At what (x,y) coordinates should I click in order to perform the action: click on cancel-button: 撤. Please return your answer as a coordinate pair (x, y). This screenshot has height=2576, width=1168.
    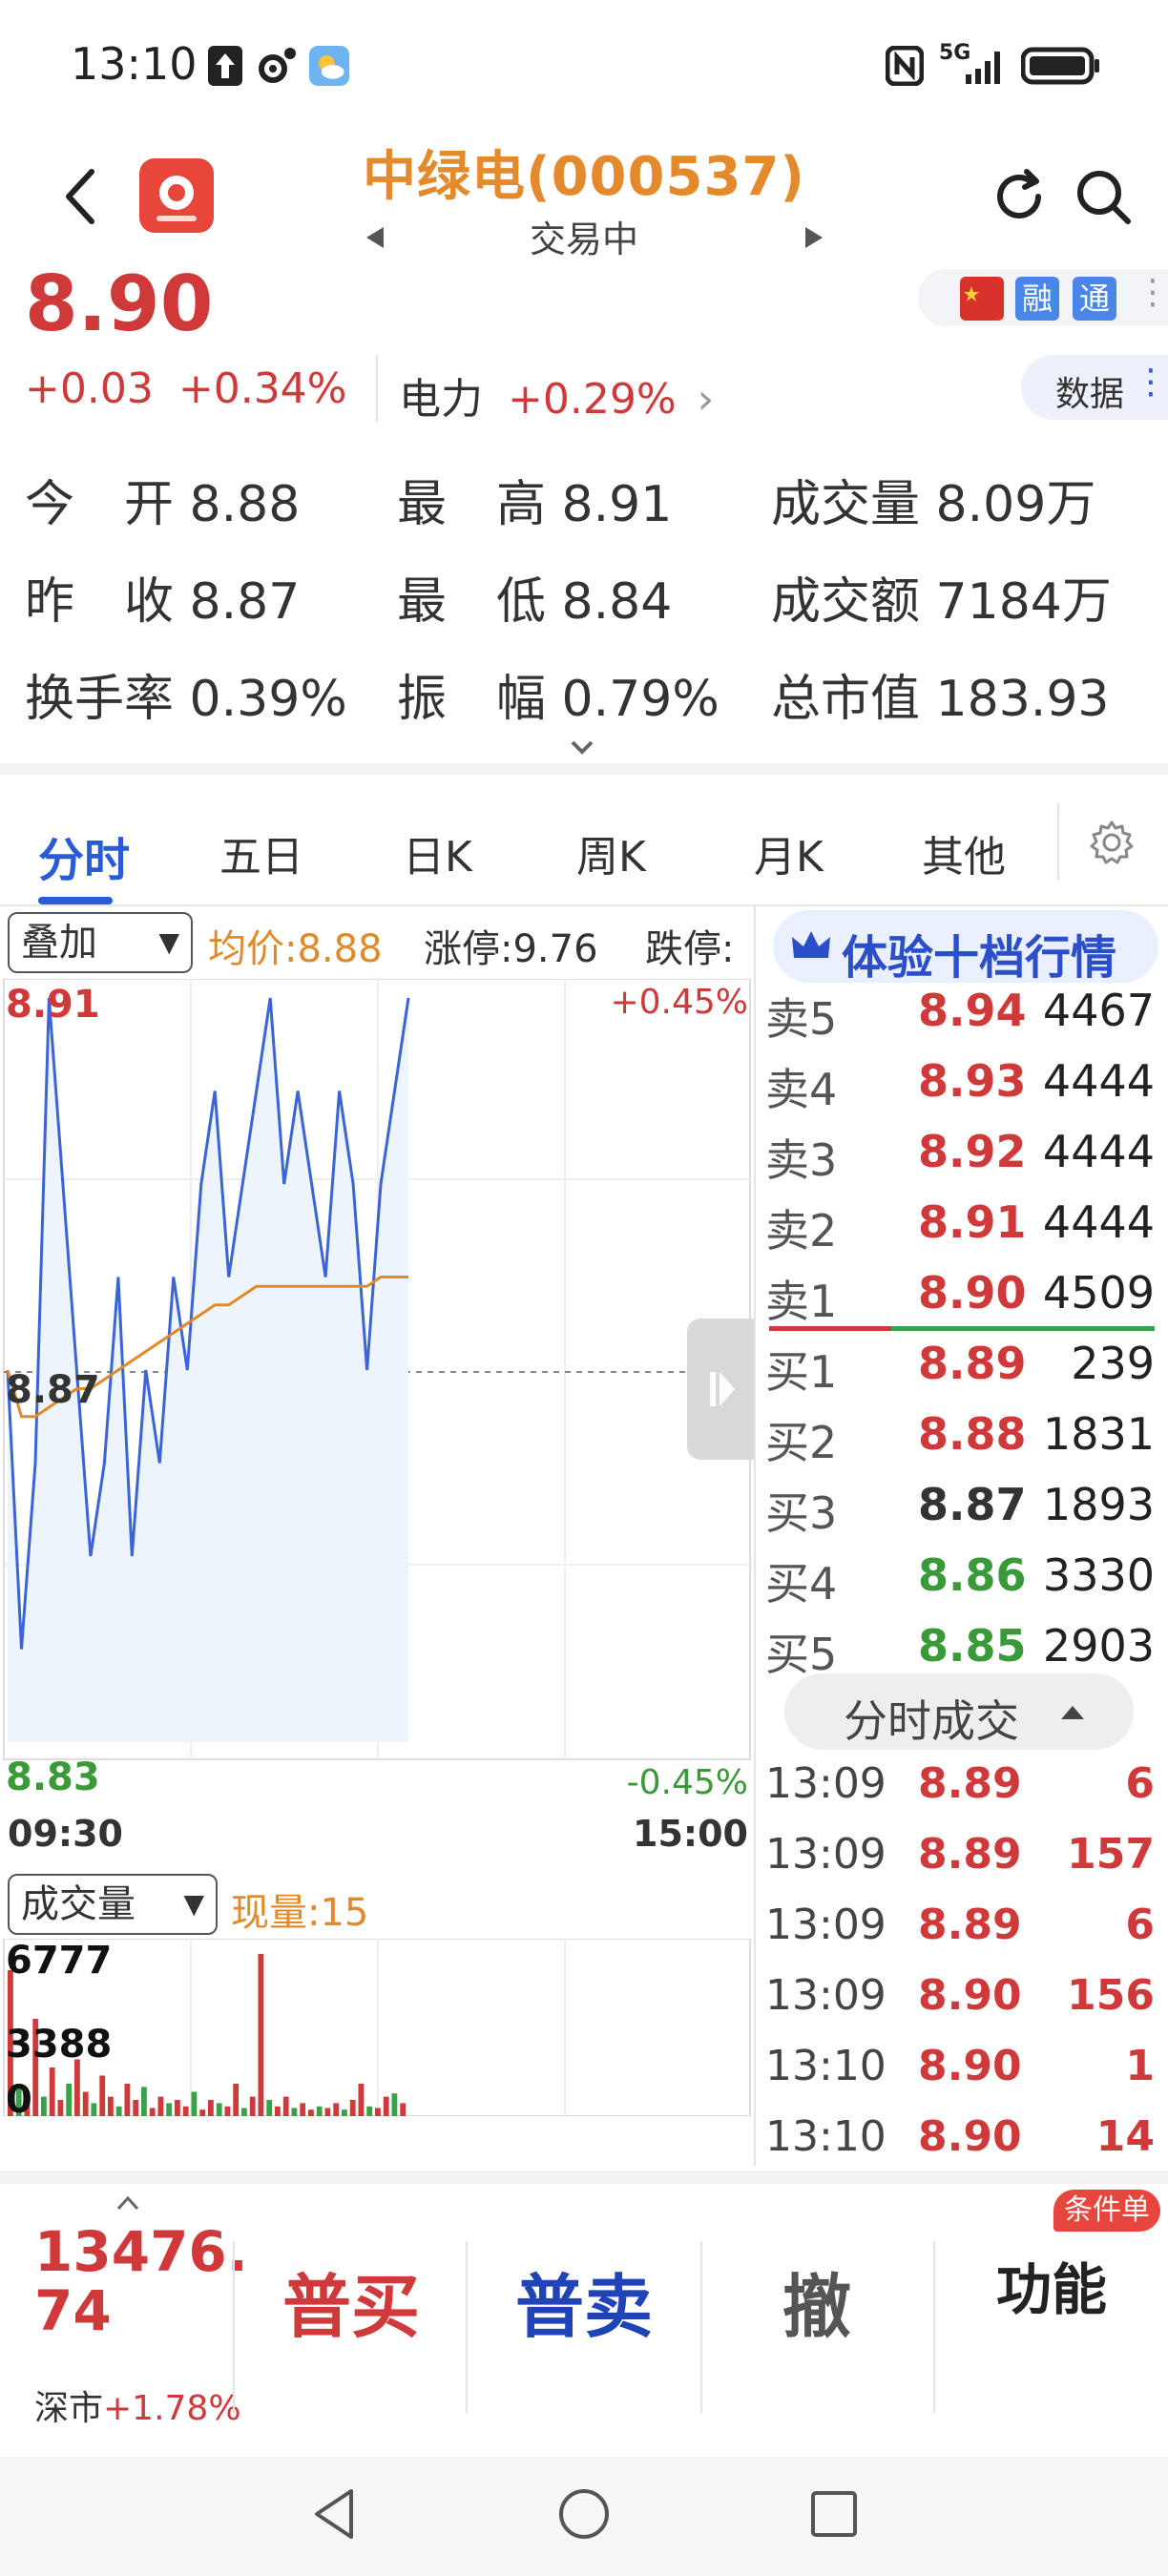
    Looking at the image, I should click on (817, 2301).